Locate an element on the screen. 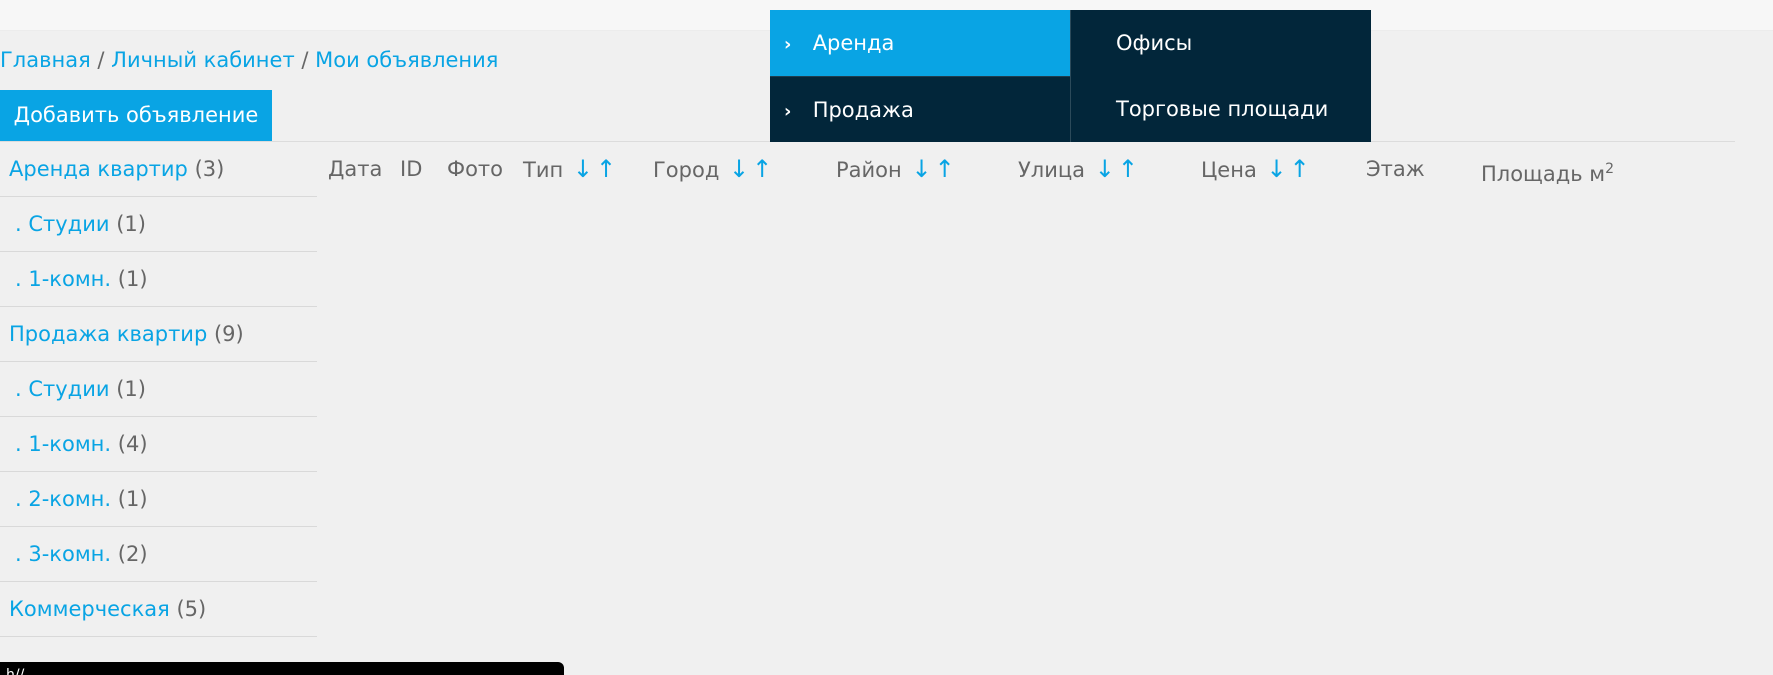 The image size is (1773, 675). column-unit-superscript: 2 is located at coordinates (1610, 169).